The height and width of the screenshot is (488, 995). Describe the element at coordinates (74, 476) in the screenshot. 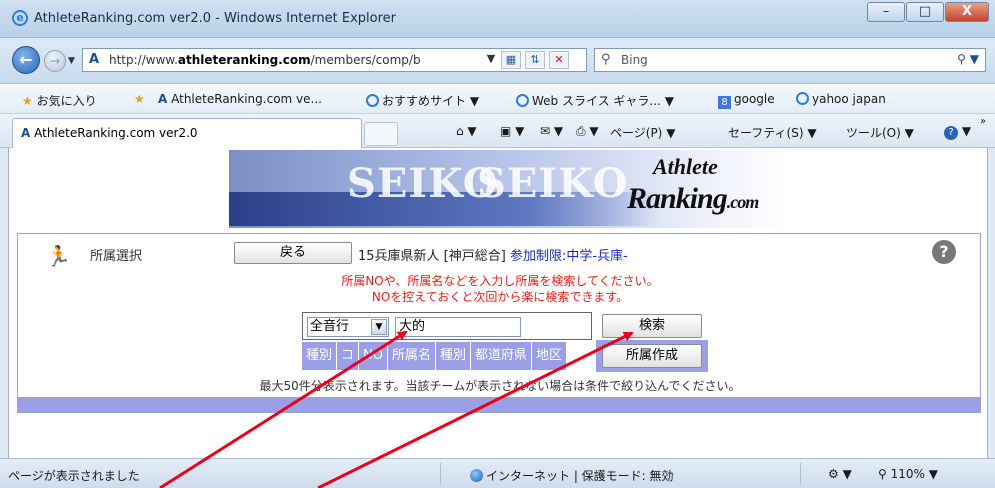

I see `status-text: ページが表示されました` at that location.